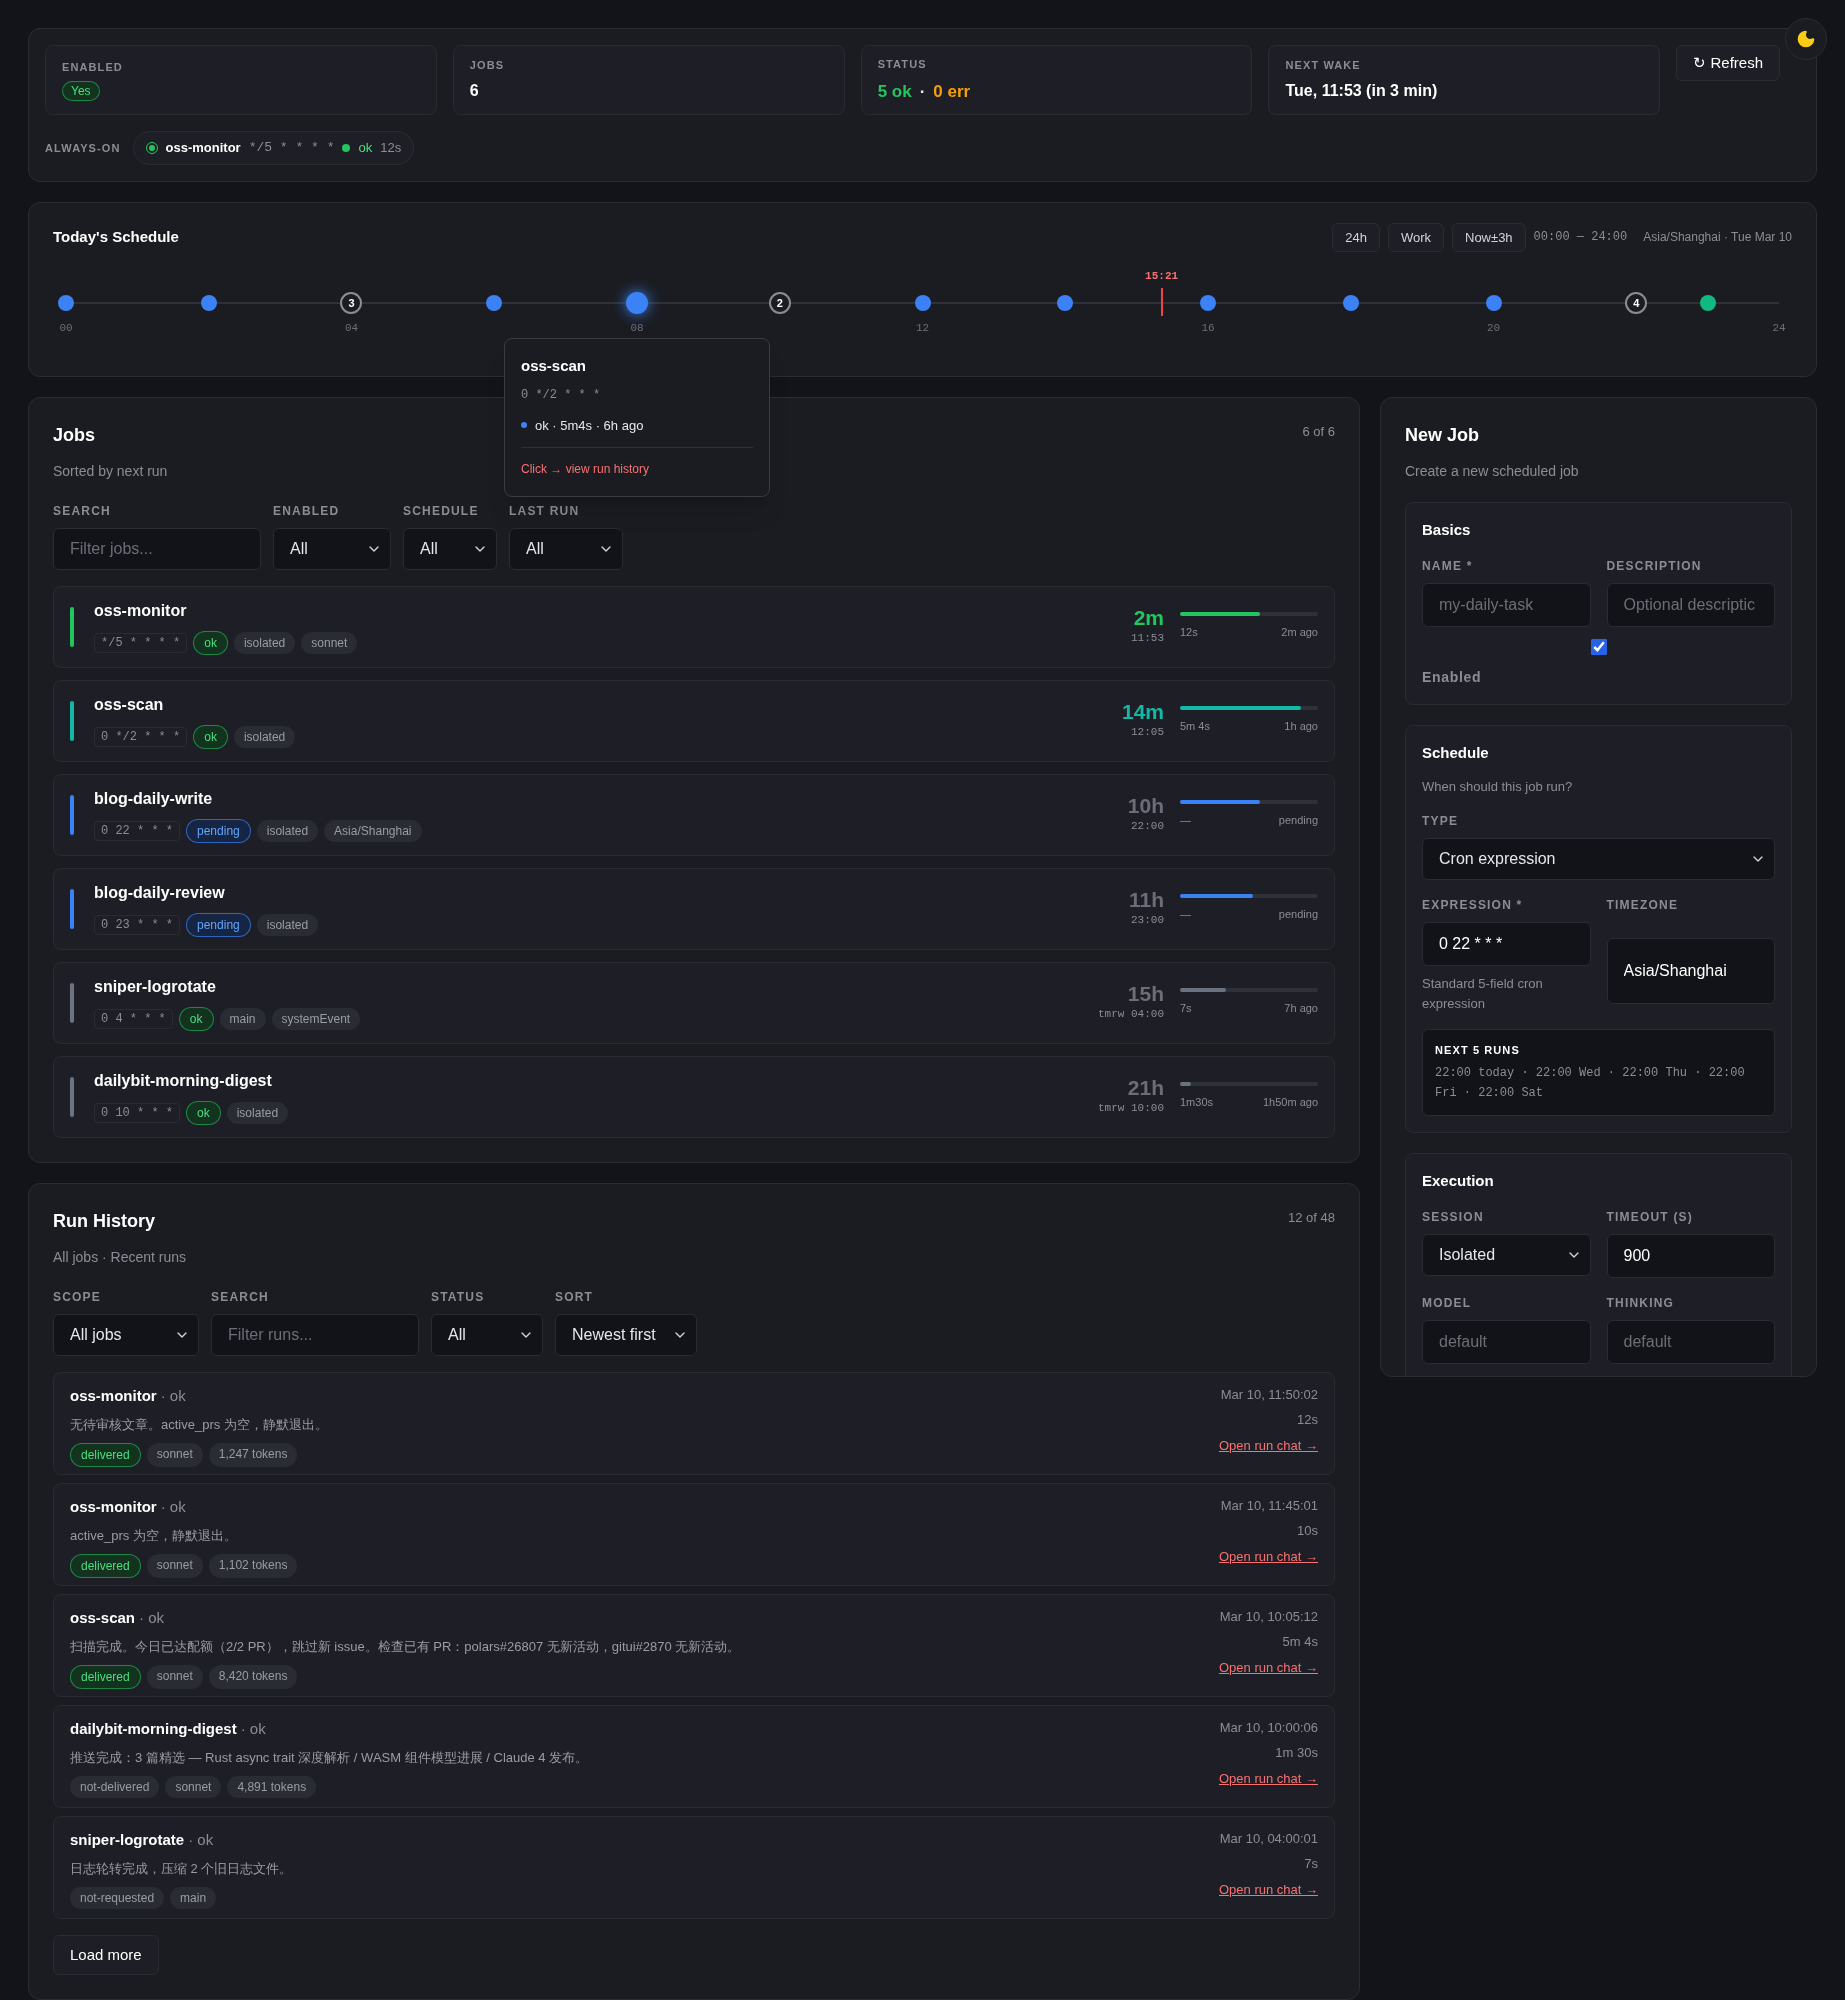 Image resolution: width=1845 pixels, height=2000 pixels. What do you see at coordinates (153, 1728) in the screenshot?
I see `run-job-name: dailybit-morning-digest` at bounding box center [153, 1728].